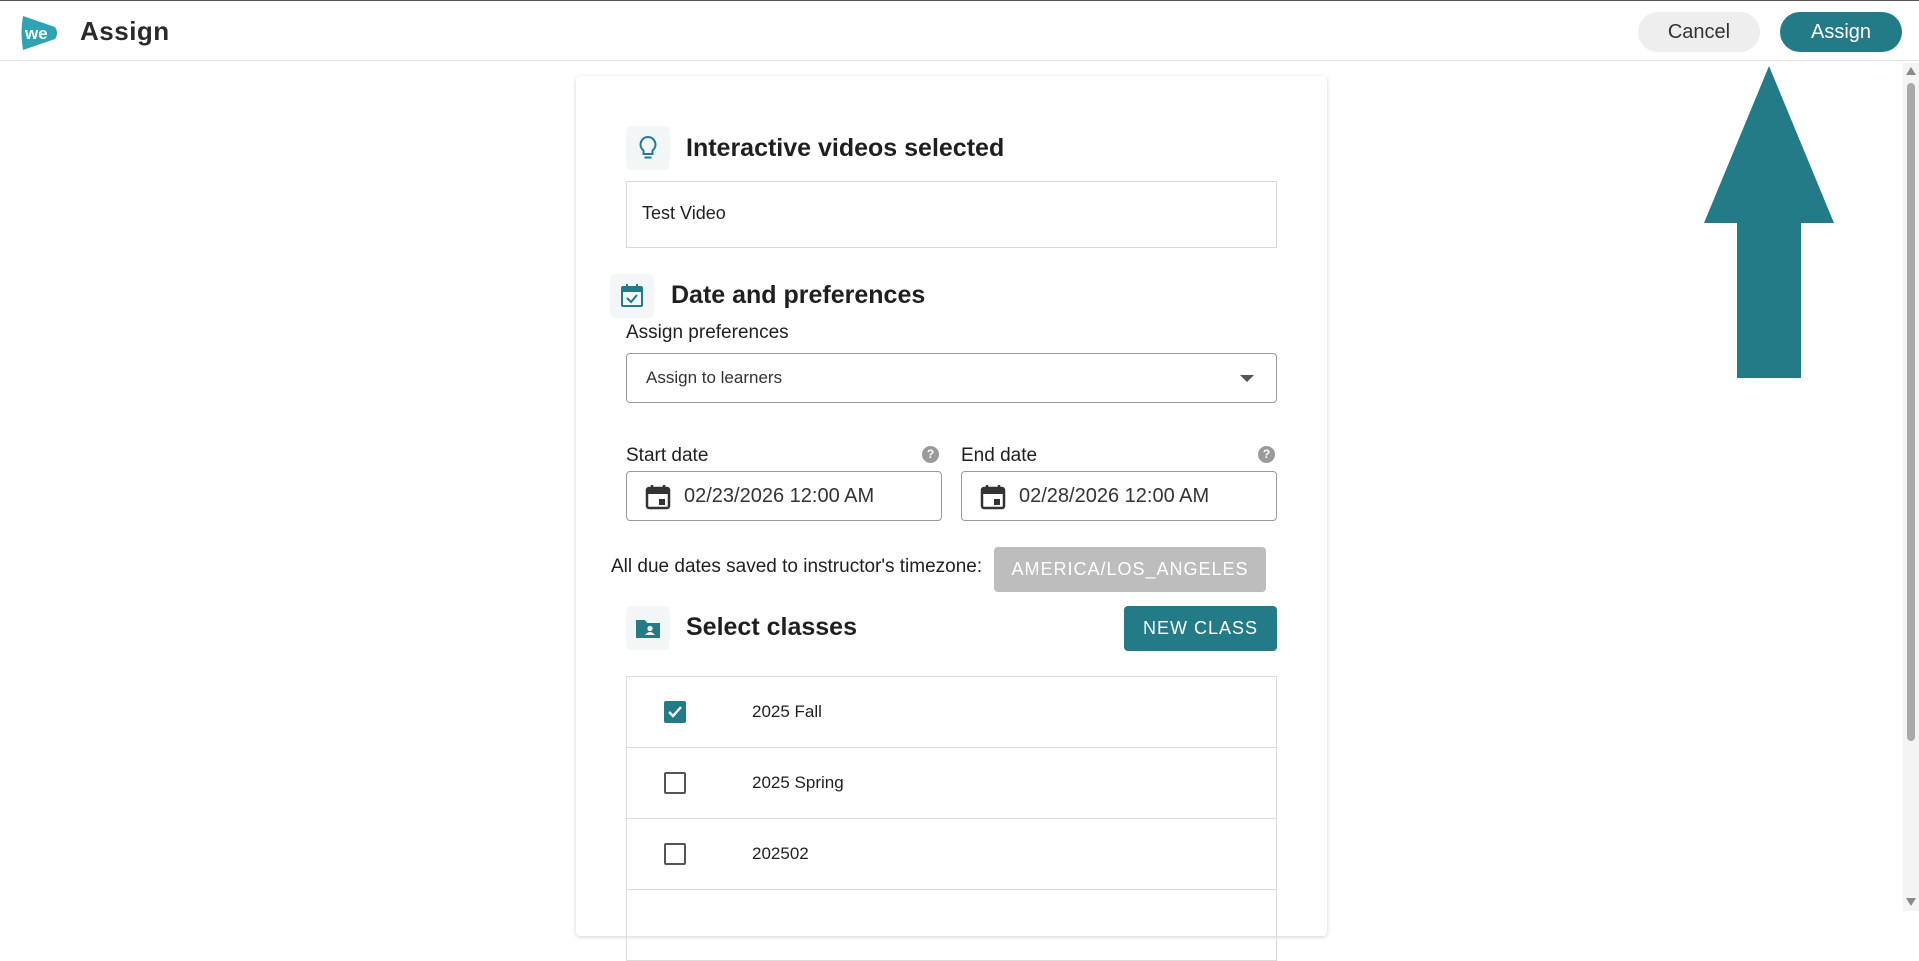  What do you see at coordinates (714, 377) in the screenshot?
I see `assign-preferences-value: Assign to learners` at bounding box center [714, 377].